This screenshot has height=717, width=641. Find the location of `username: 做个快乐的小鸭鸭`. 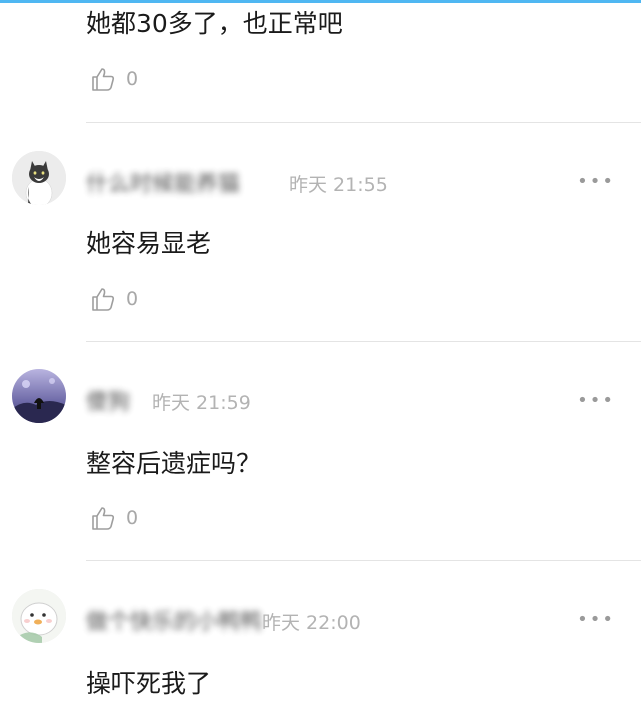

username: 做个快乐的小鸭鸭 is located at coordinates (174, 623).